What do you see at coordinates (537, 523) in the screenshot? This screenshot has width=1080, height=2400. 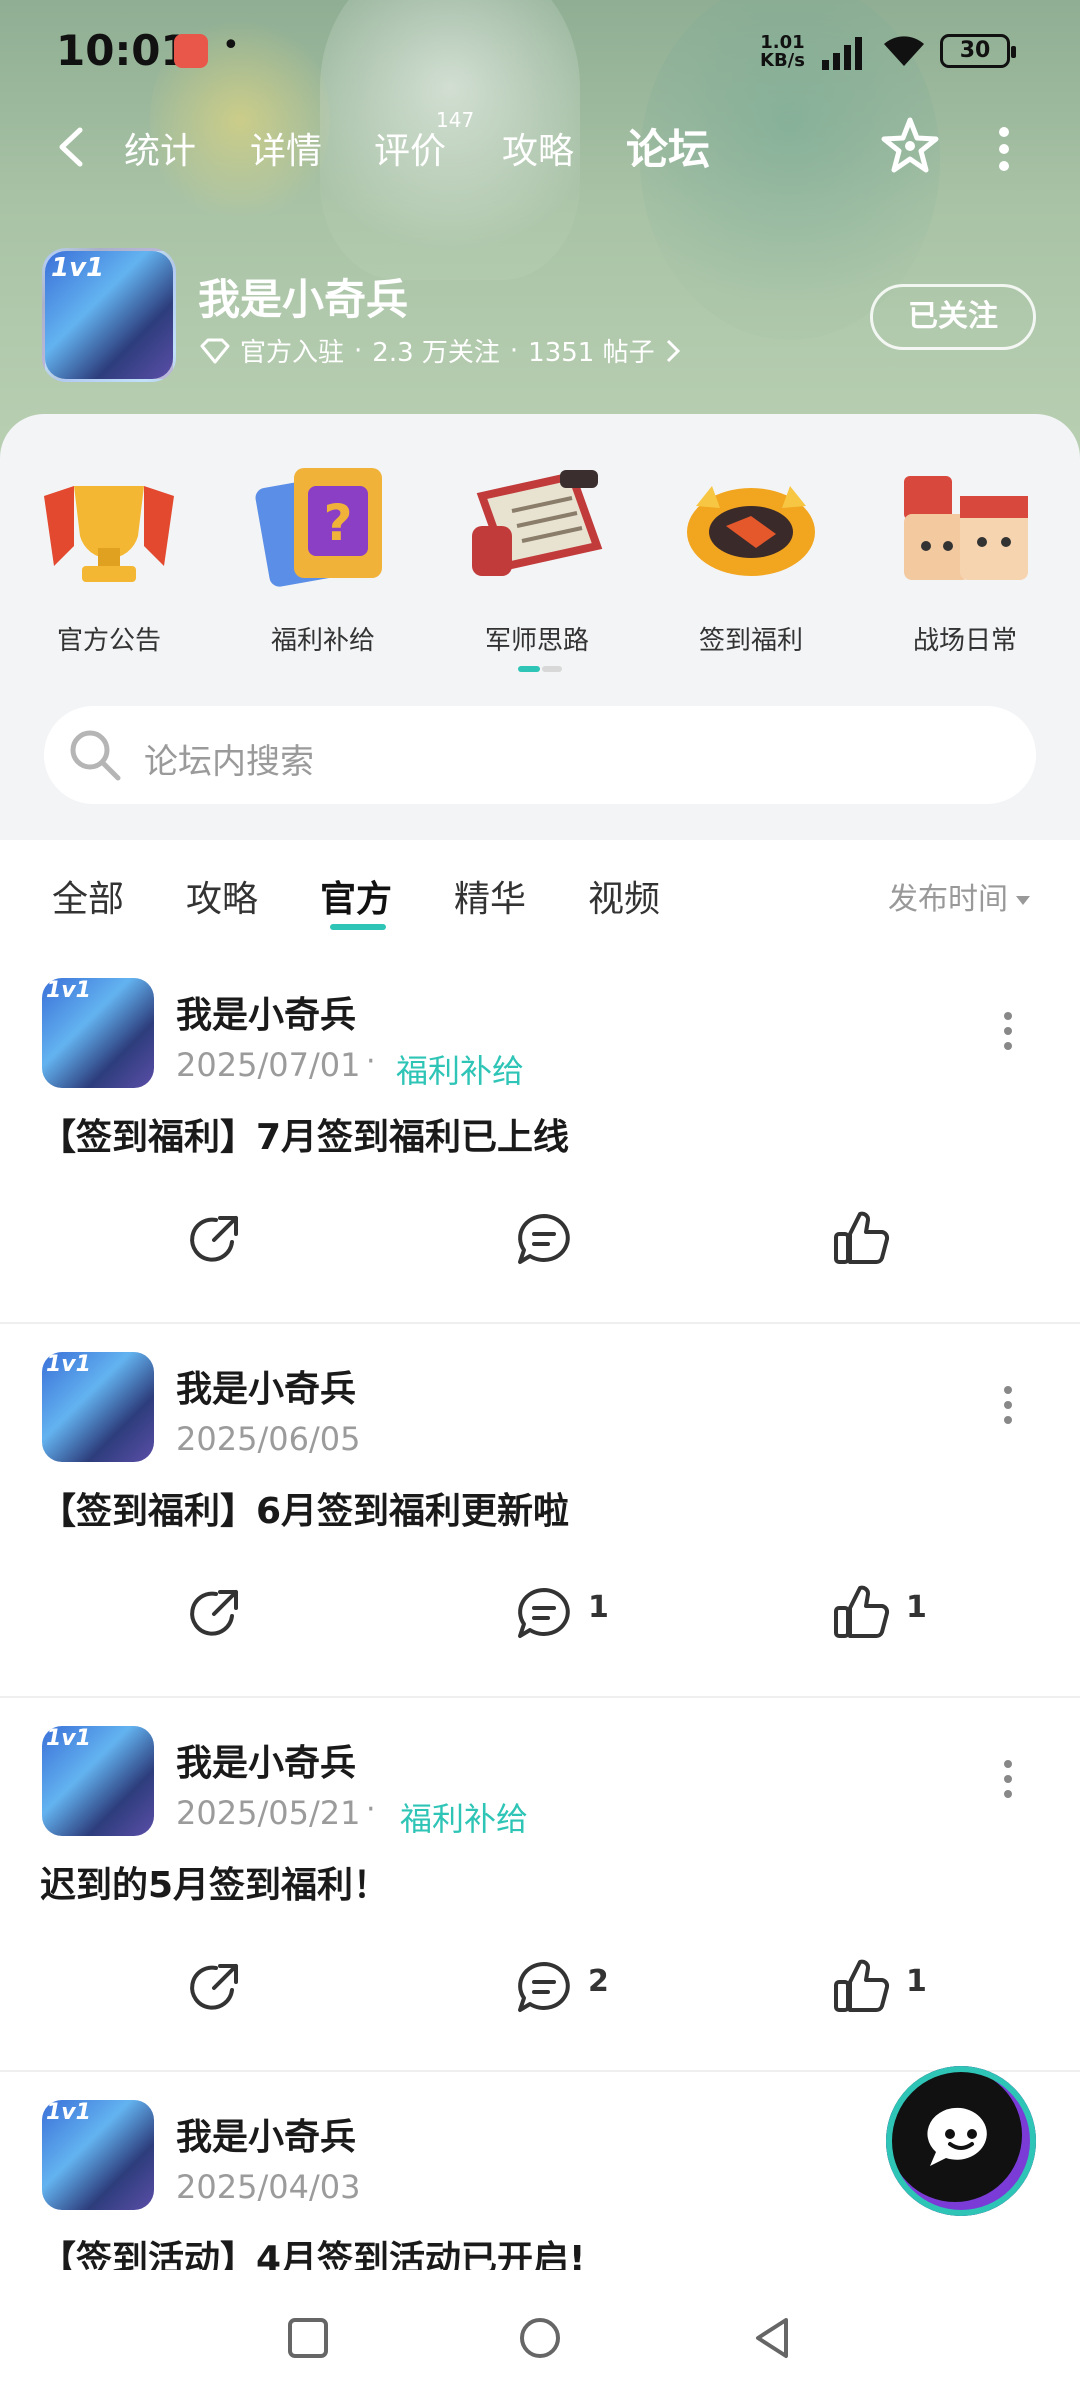 I see `scroll-icon` at bounding box center [537, 523].